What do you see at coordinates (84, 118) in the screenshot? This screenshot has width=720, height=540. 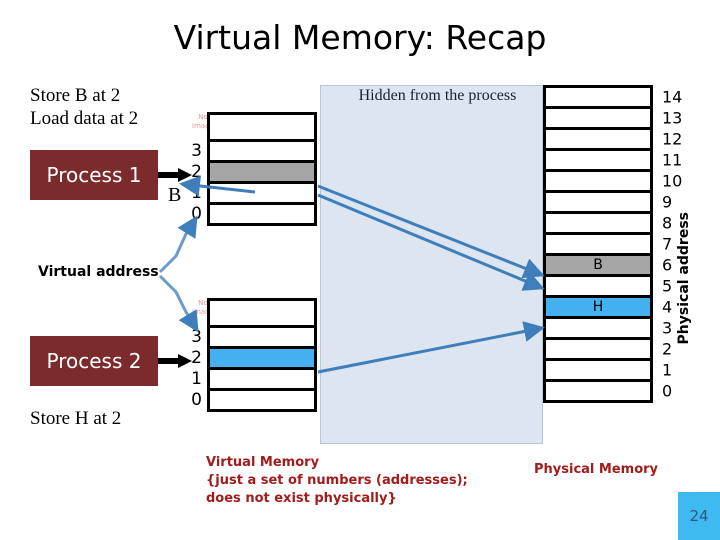 I see `instruction-load-data: Load data at 2` at bounding box center [84, 118].